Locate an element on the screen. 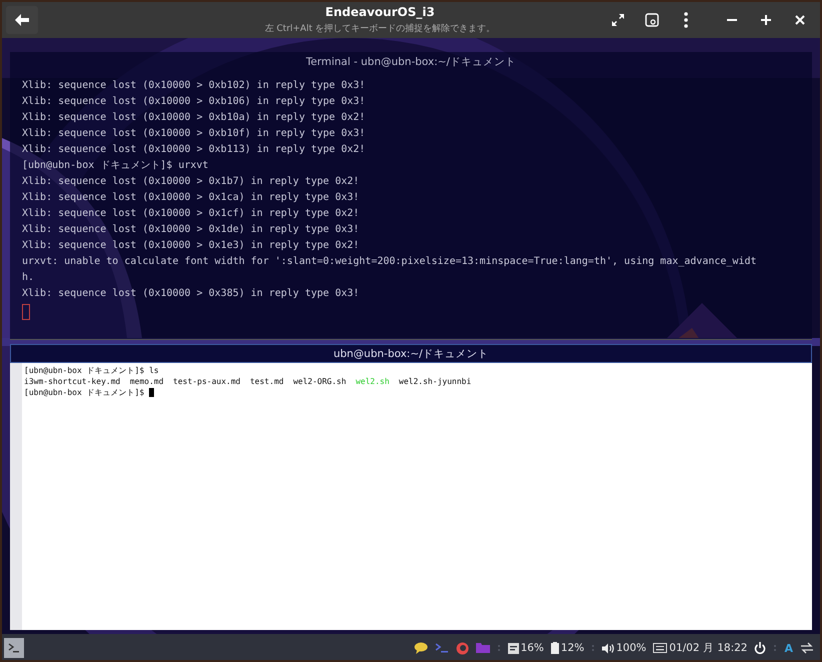 This screenshot has width=822, height=662. close-icon is located at coordinates (800, 20).